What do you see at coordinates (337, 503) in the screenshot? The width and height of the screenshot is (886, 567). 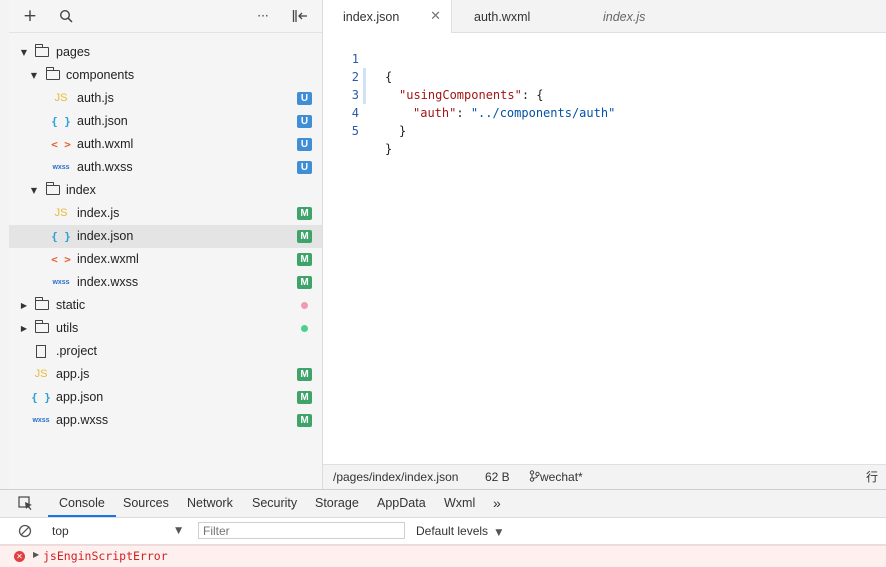 I see `tab-storage: Storage` at bounding box center [337, 503].